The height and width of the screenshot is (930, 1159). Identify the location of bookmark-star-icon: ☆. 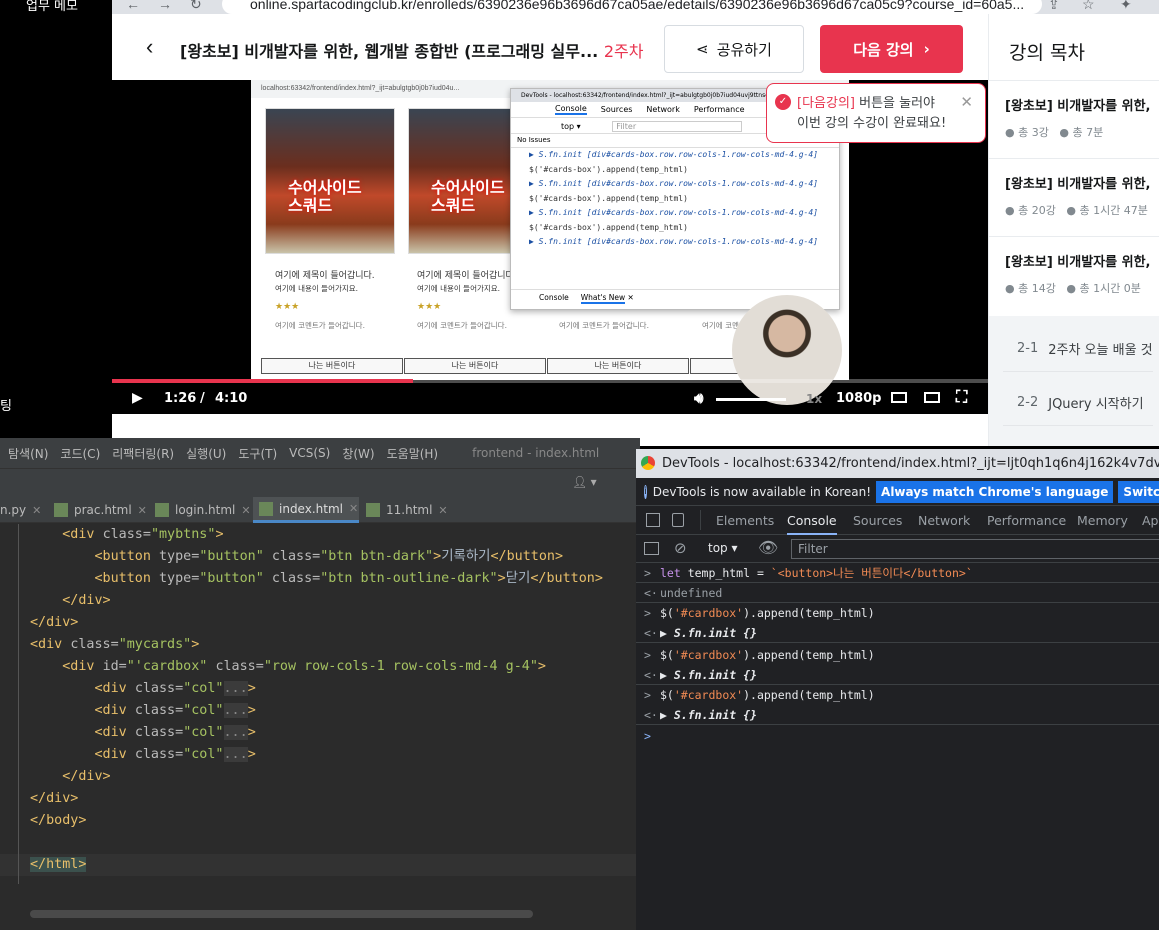
(1088, 6).